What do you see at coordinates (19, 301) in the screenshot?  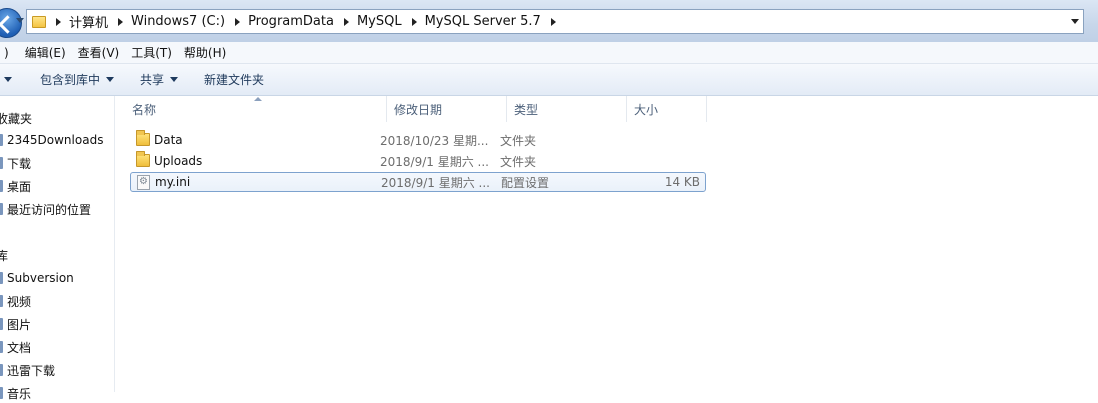 I see `nav-item-label: 视频` at bounding box center [19, 301].